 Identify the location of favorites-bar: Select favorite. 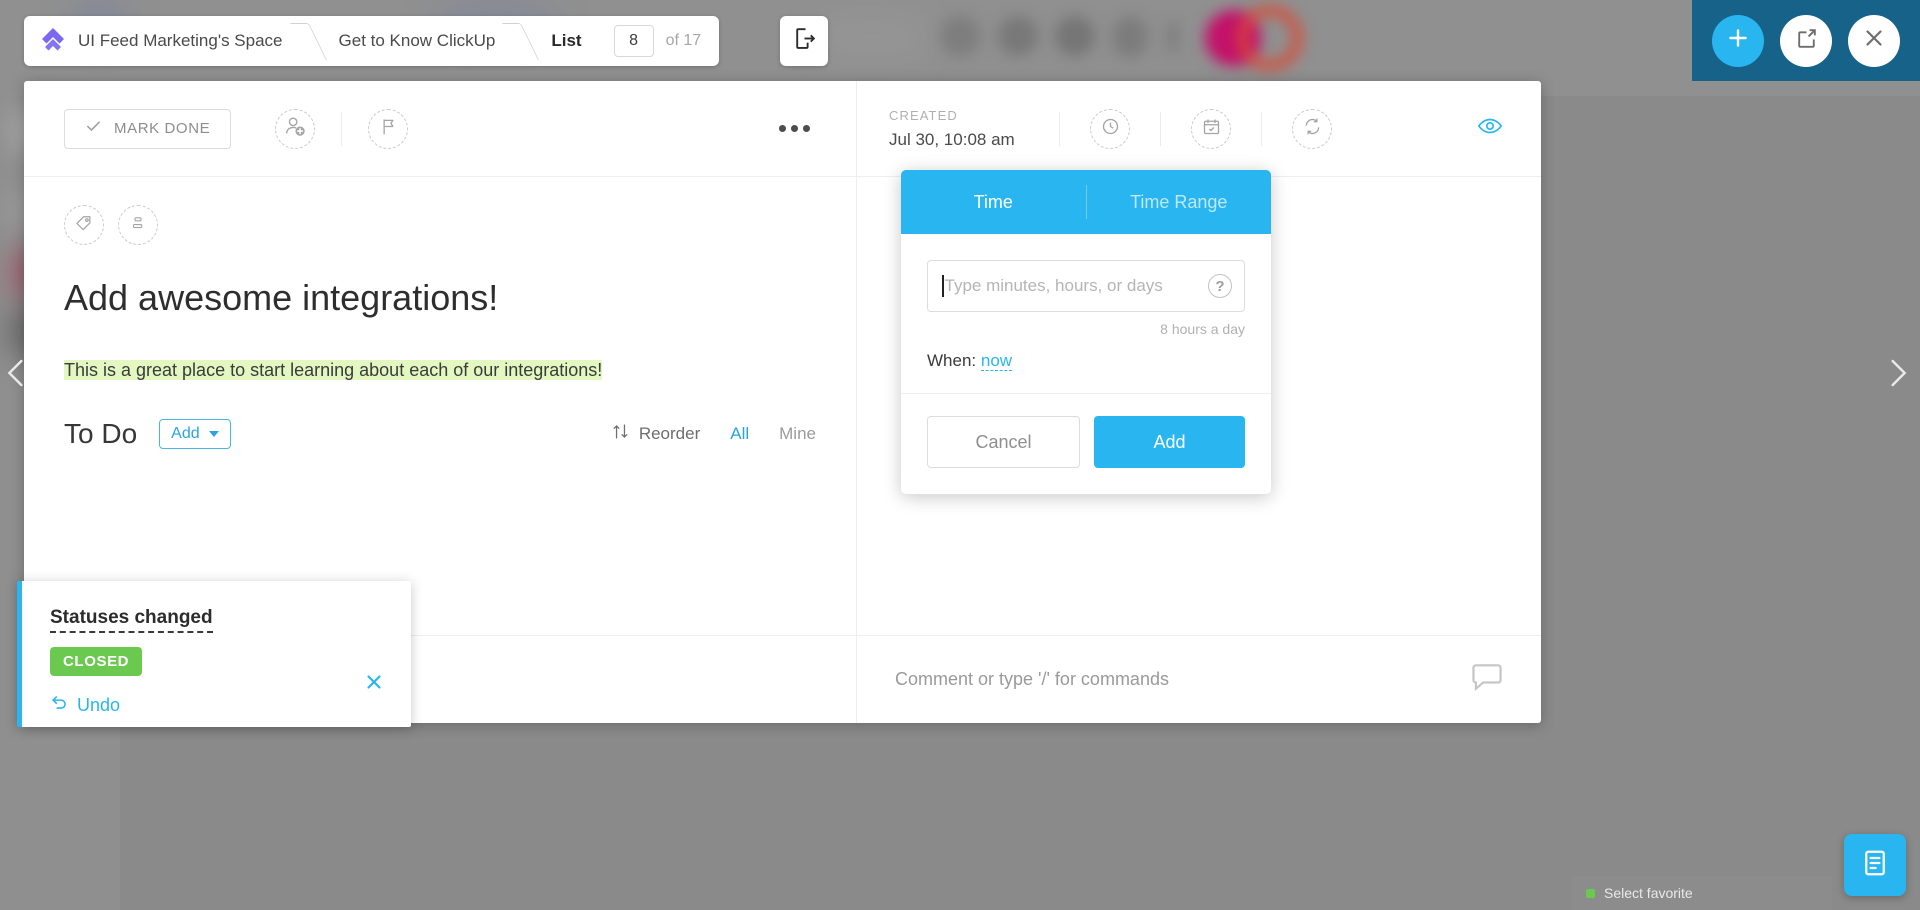
(1702, 893).